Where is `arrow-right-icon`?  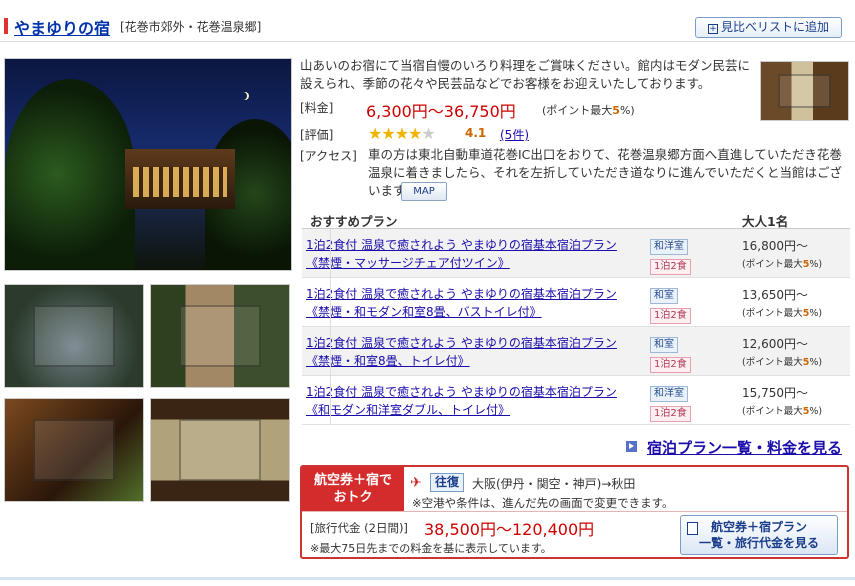 arrow-right-icon is located at coordinates (631, 446).